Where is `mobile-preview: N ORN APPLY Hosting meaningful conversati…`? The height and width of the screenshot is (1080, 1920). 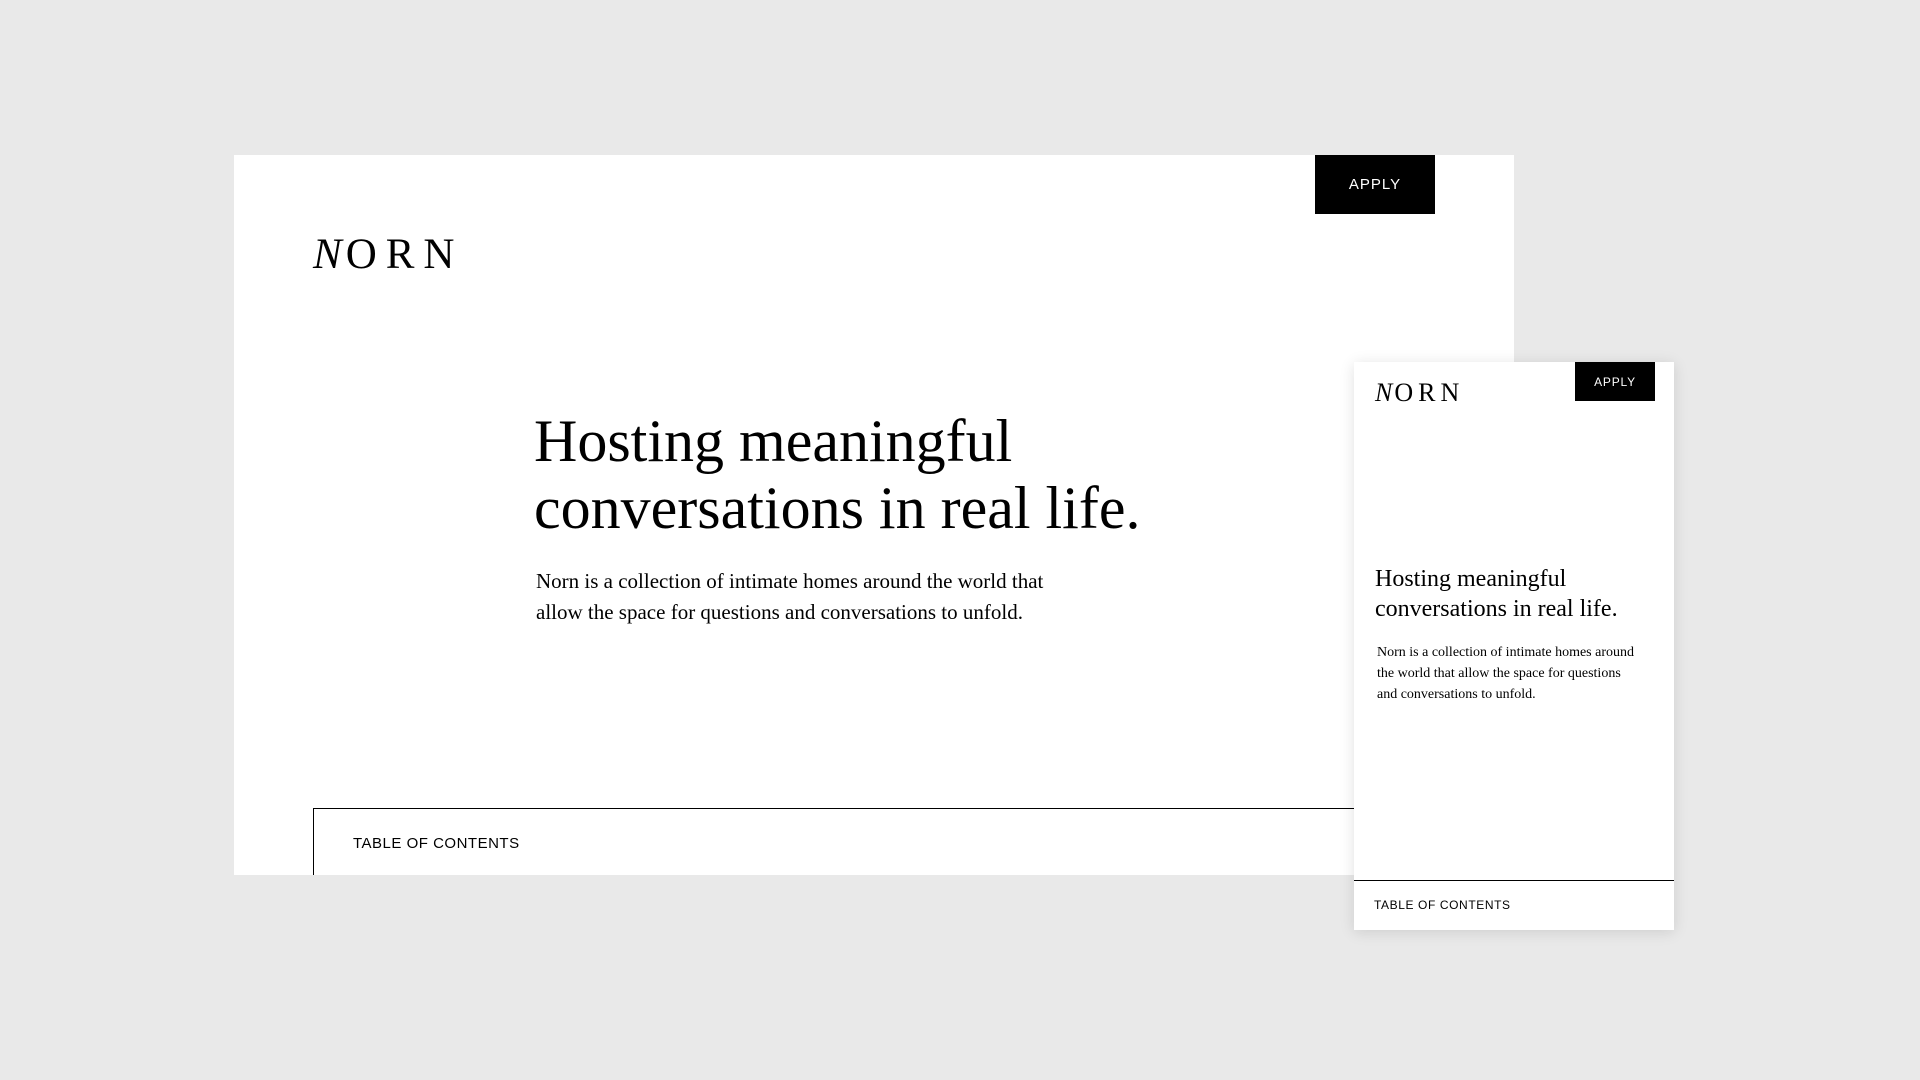 mobile-preview: N ORN APPLY Hosting meaningful conversati… is located at coordinates (1514, 646).